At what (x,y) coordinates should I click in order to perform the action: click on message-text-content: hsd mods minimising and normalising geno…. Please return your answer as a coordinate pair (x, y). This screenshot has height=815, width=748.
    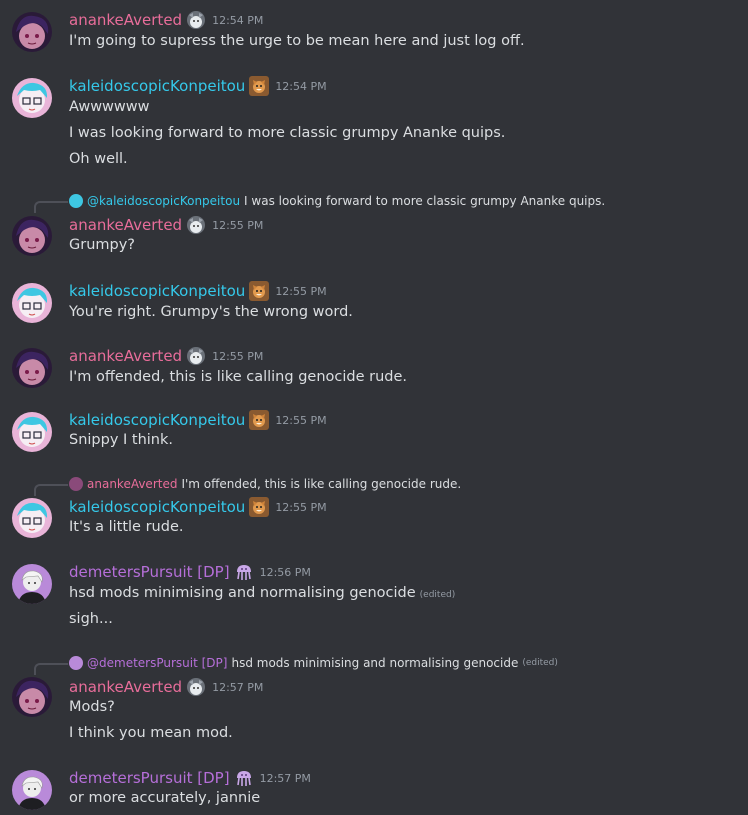
    Looking at the image, I should click on (242, 593).